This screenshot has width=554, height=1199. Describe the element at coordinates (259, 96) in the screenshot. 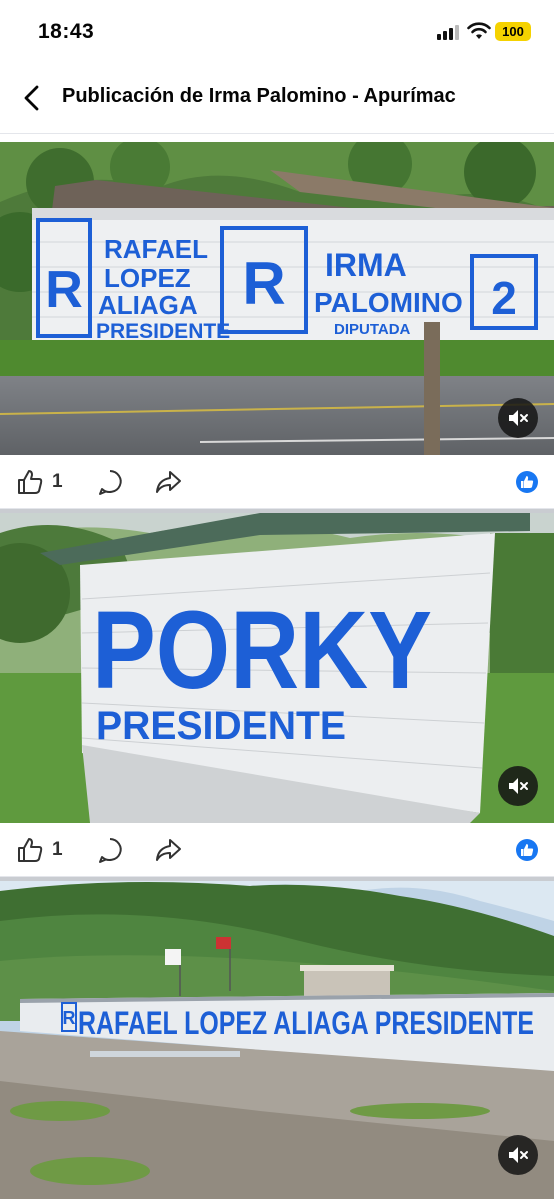

I see `page-title: Publicación de Irma Palomino - Apurímac` at that location.